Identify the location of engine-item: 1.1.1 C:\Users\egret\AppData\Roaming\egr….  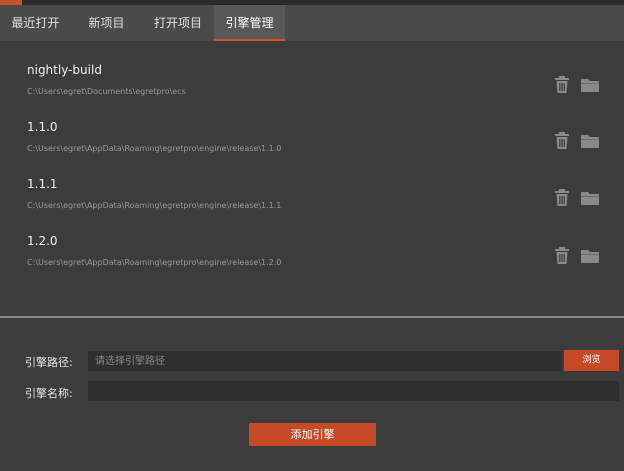
(312, 183).